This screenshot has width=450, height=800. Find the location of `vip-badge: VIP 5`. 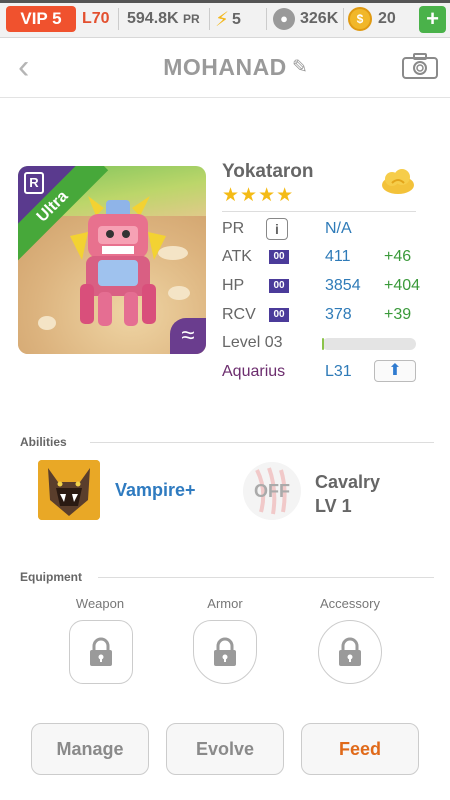

vip-badge: VIP 5 is located at coordinates (41, 19).